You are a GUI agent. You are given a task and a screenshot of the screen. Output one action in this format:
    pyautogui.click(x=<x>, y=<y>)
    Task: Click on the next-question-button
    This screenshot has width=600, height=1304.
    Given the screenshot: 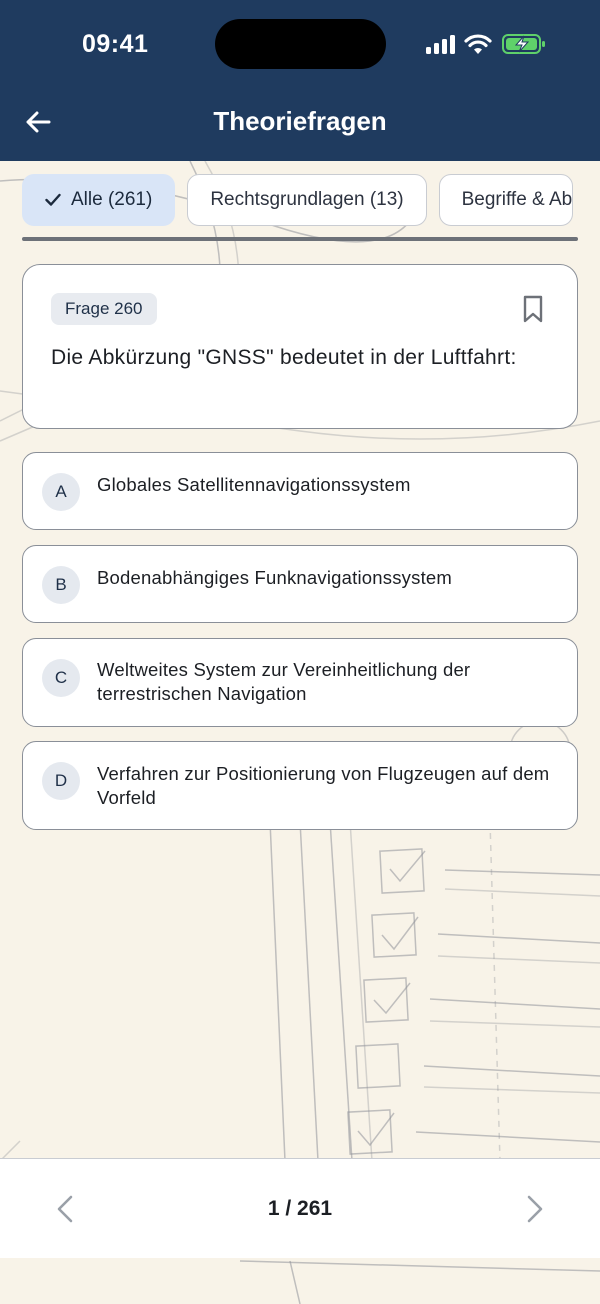 What is the action you would take?
    pyautogui.click(x=535, y=1209)
    